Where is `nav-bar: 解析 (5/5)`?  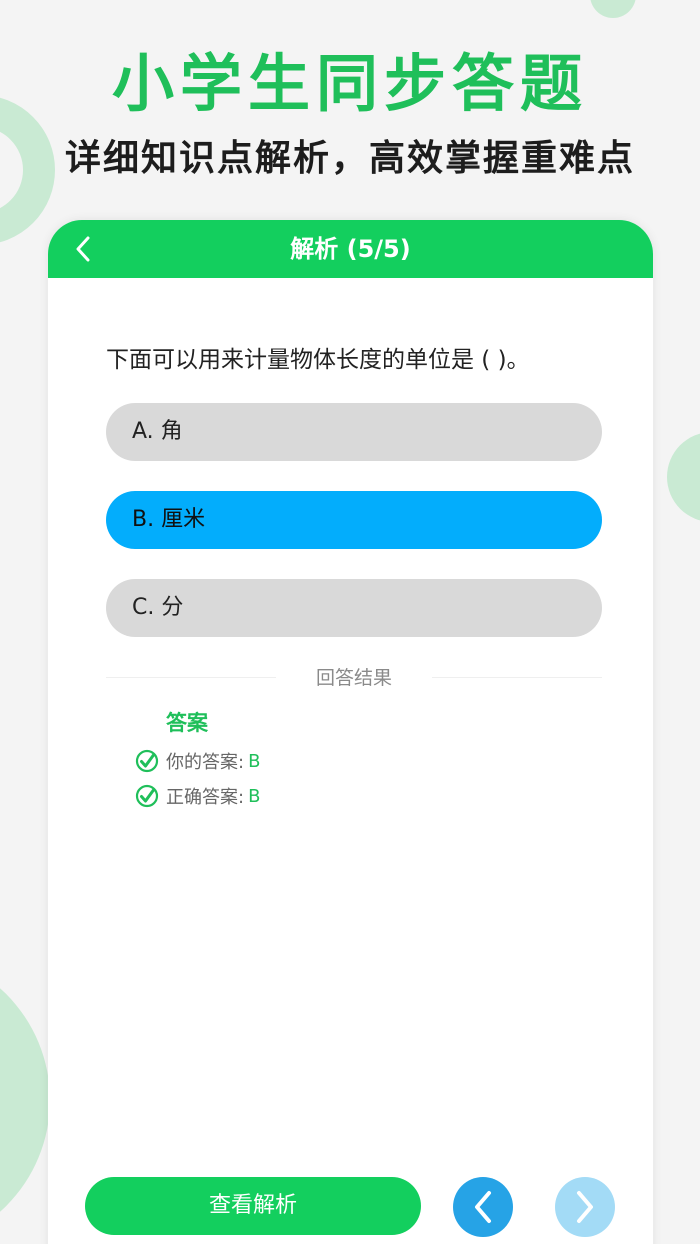
nav-bar: 解析 (5/5) is located at coordinates (350, 249).